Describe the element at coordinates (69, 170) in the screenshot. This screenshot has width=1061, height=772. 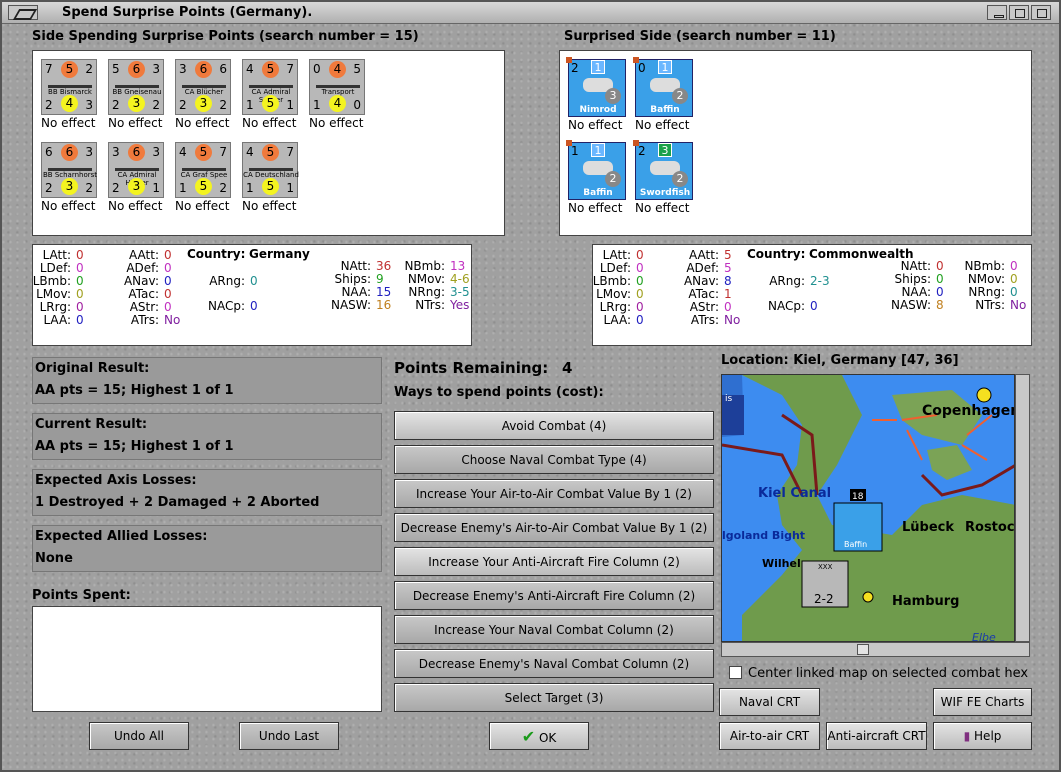
I see `ship-counter: 6 6 3 BB Scharnhorst 2 3 2` at that location.